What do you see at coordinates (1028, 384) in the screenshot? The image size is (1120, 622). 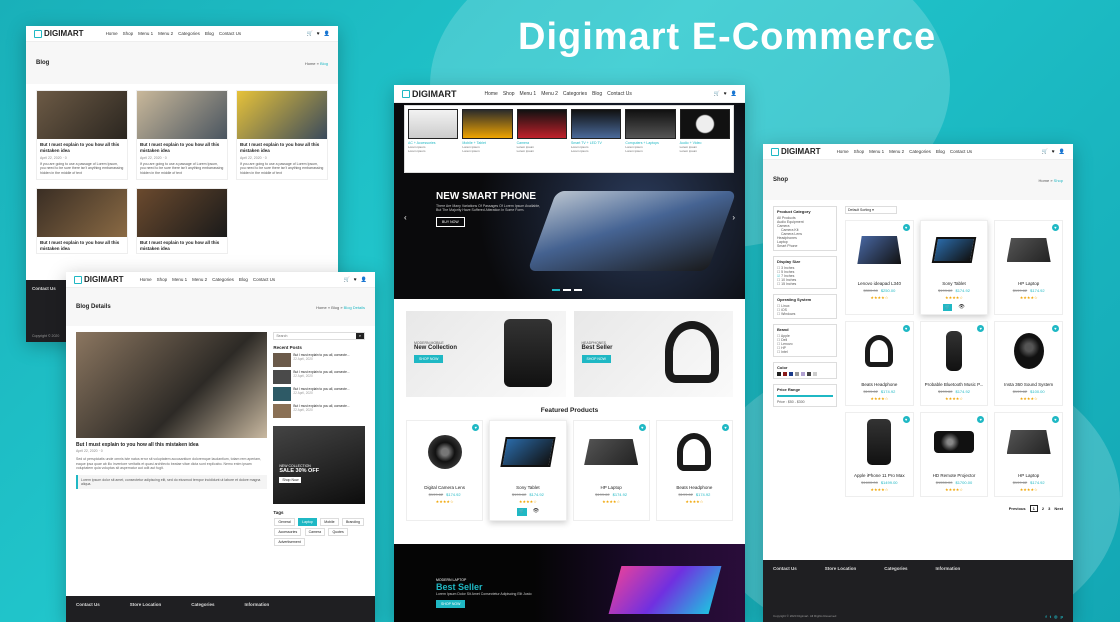 I see `product-name: Insta 360 Sound System` at bounding box center [1028, 384].